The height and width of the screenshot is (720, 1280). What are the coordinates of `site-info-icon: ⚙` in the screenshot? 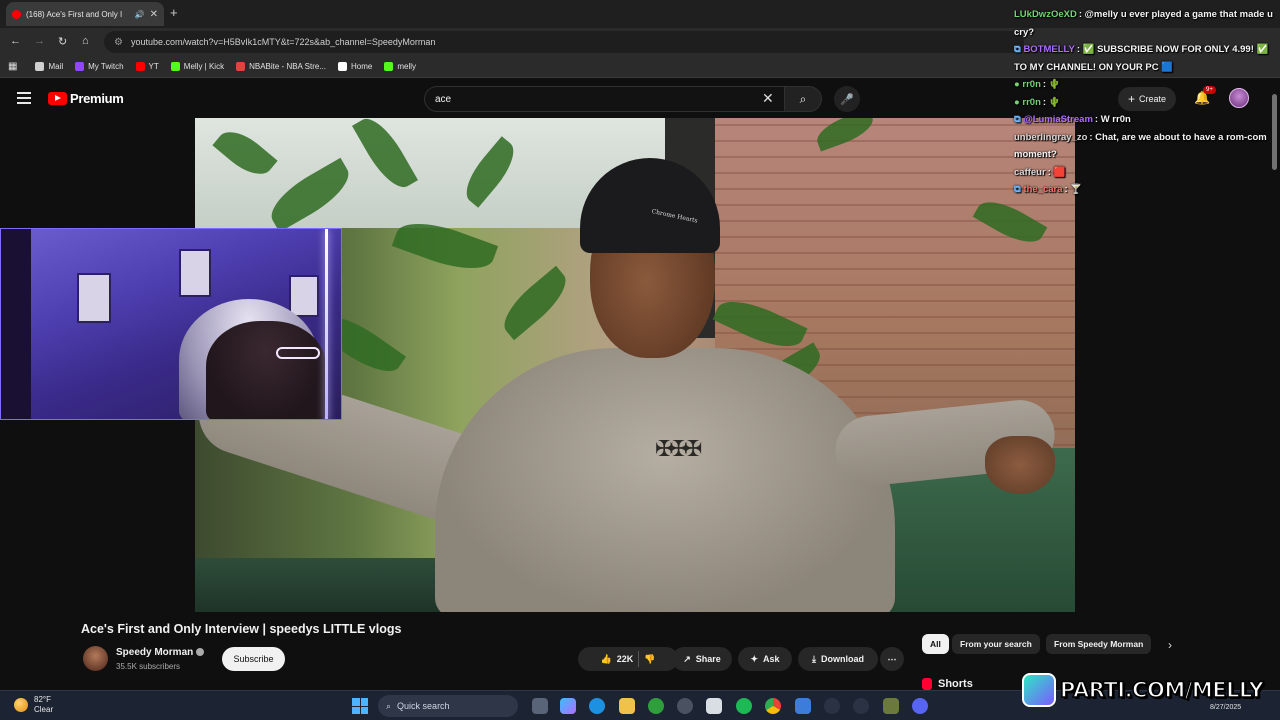 It's located at (118, 42).